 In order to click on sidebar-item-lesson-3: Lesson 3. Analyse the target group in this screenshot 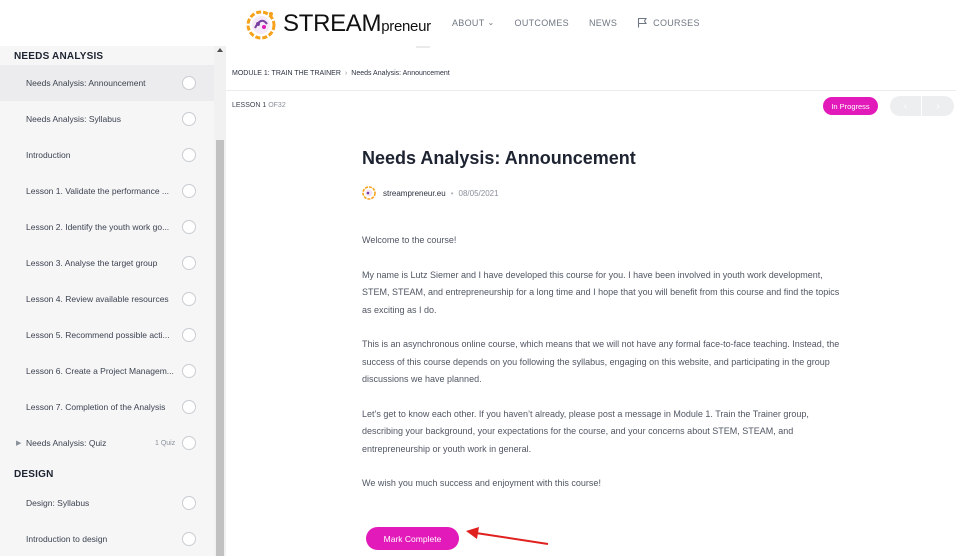, I will do `click(107, 263)`.